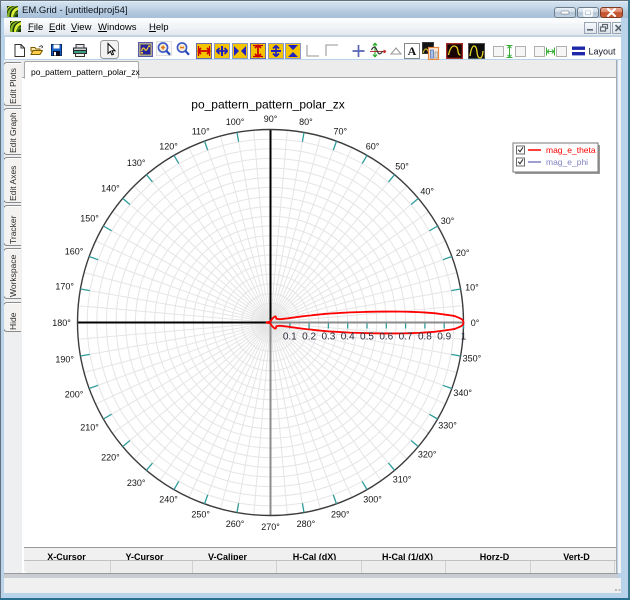  I want to click on svg-text: 280°, so click(306, 524).